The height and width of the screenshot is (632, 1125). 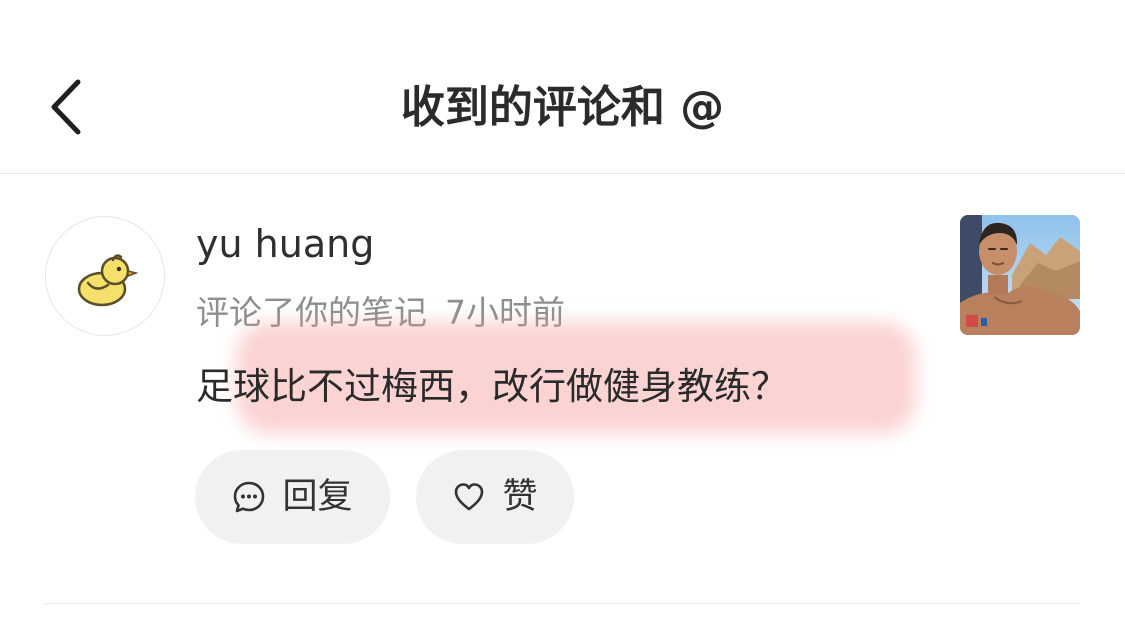 What do you see at coordinates (492, 386) in the screenshot?
I see `comment-text: 足球比不过梅西，改行做健身教练？` at bounding box center [492, 386].